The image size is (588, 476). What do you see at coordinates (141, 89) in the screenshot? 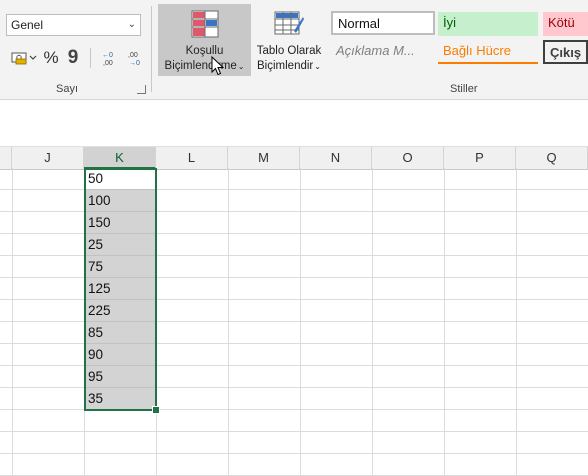
I see `number-dialog-launcher` at bounding box center [141, 89].